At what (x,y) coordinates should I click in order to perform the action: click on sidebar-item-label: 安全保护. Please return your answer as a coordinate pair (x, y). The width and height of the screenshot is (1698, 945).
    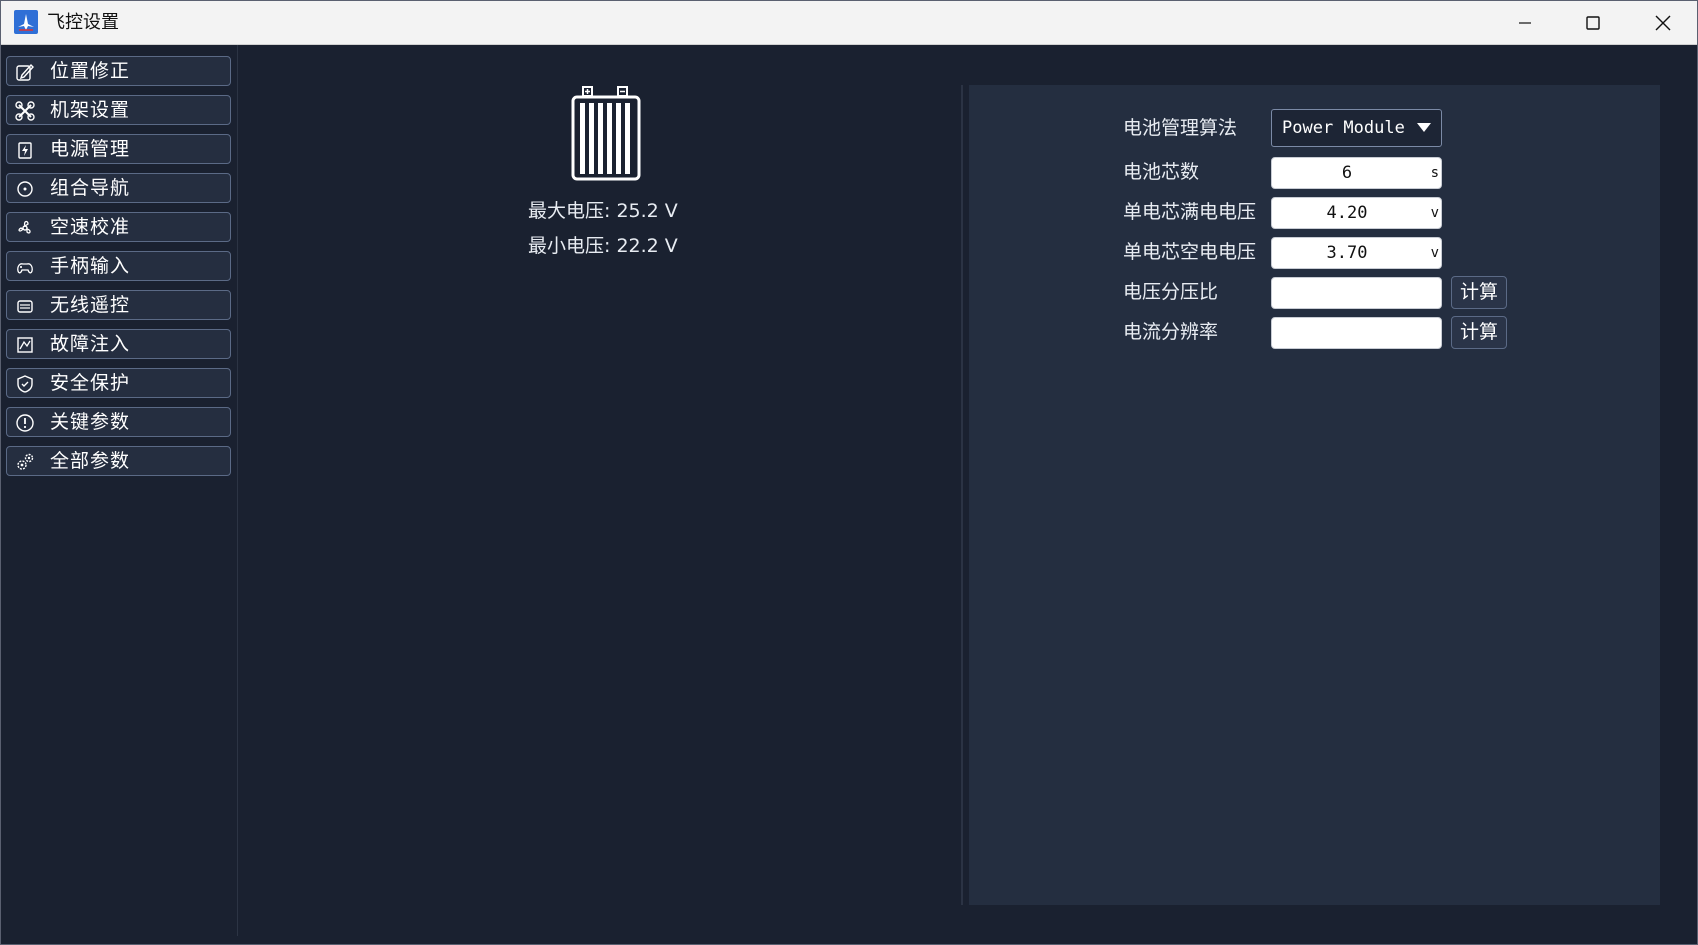
    Looking at the image, I should click on (90, 383).